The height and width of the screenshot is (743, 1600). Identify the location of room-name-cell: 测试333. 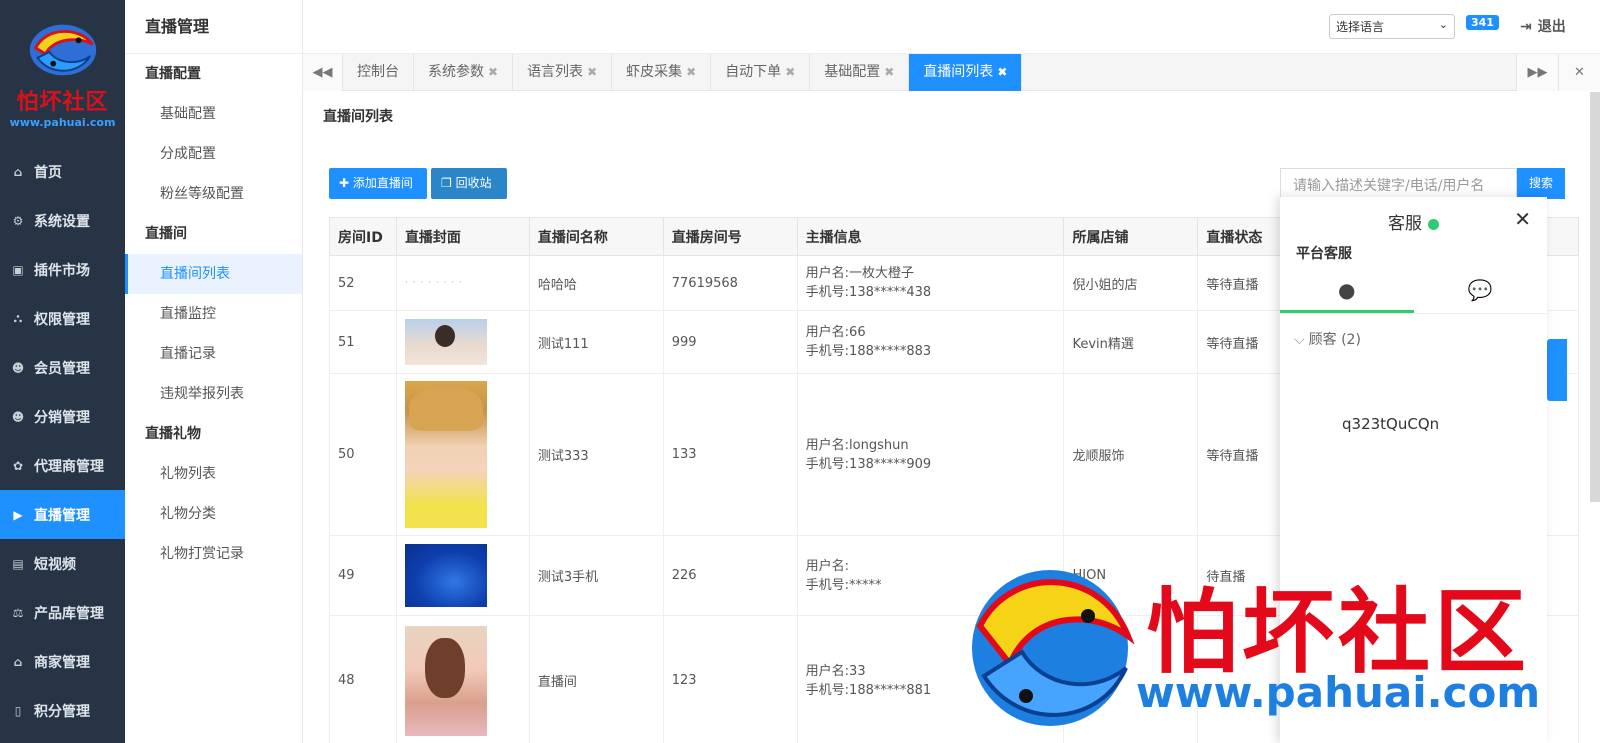
(596, 454).